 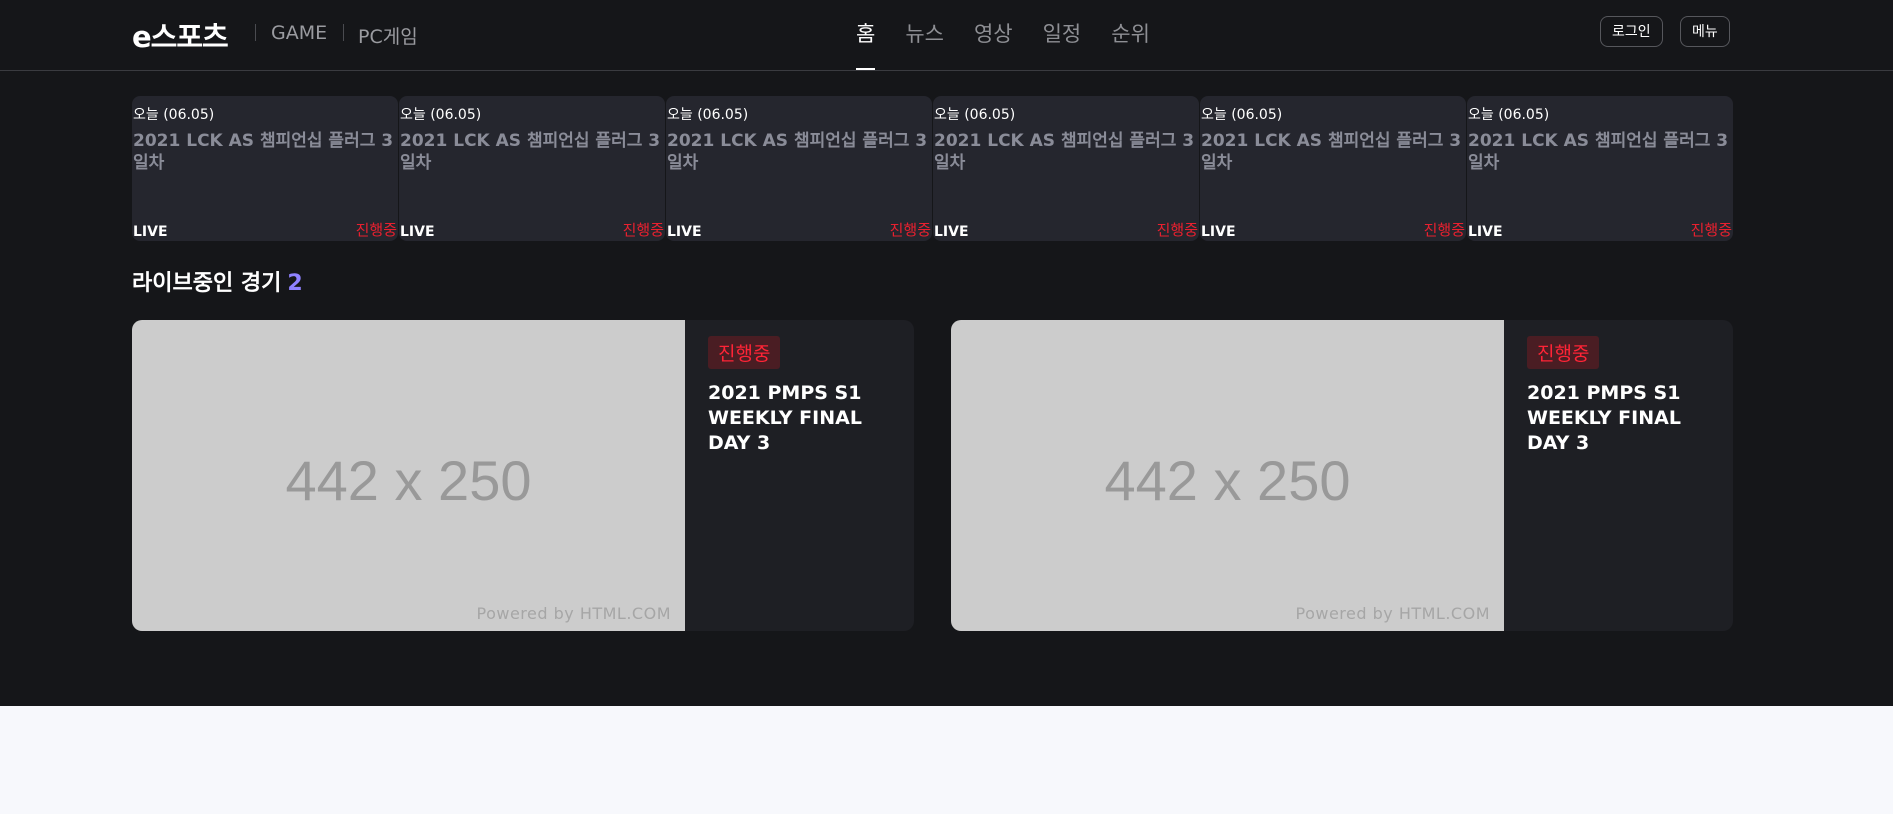 What do you see at coordinates (866, 44) in the screenshot?
I see `nav-tab-home: 홈` at bounding box center [866, 44].